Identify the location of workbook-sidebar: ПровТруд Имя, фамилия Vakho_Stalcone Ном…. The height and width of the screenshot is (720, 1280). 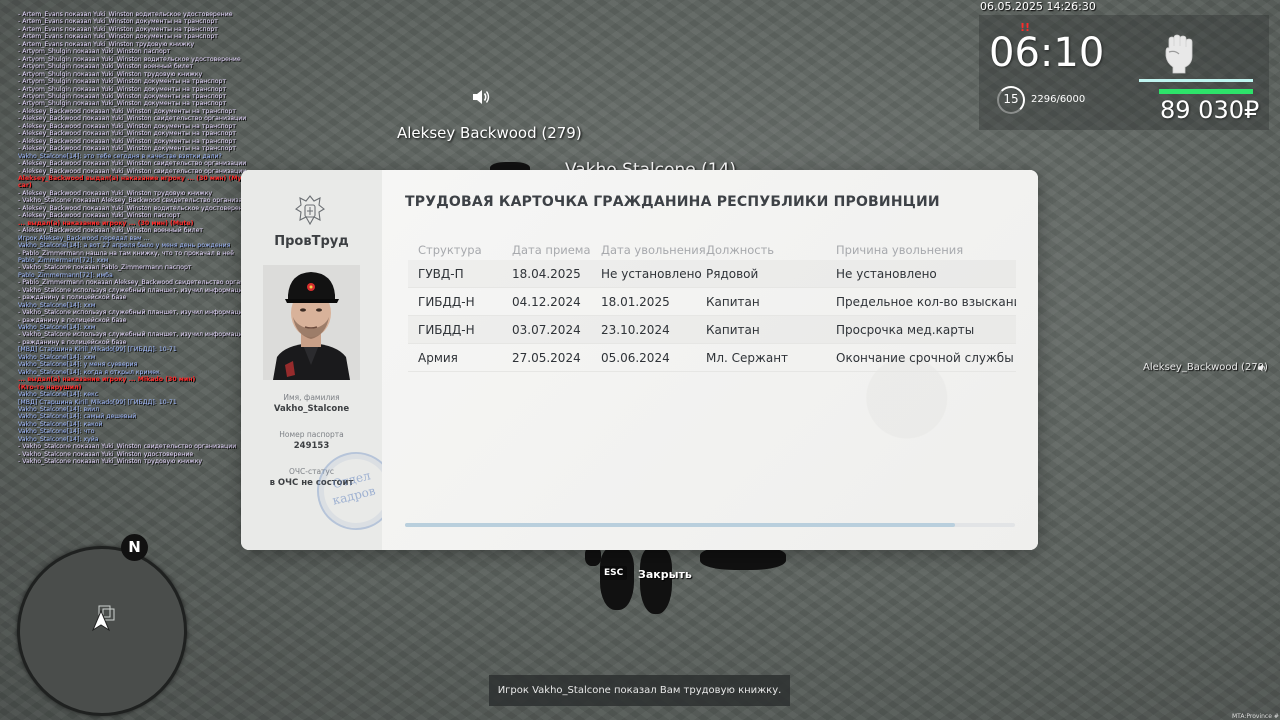
(322, 360).